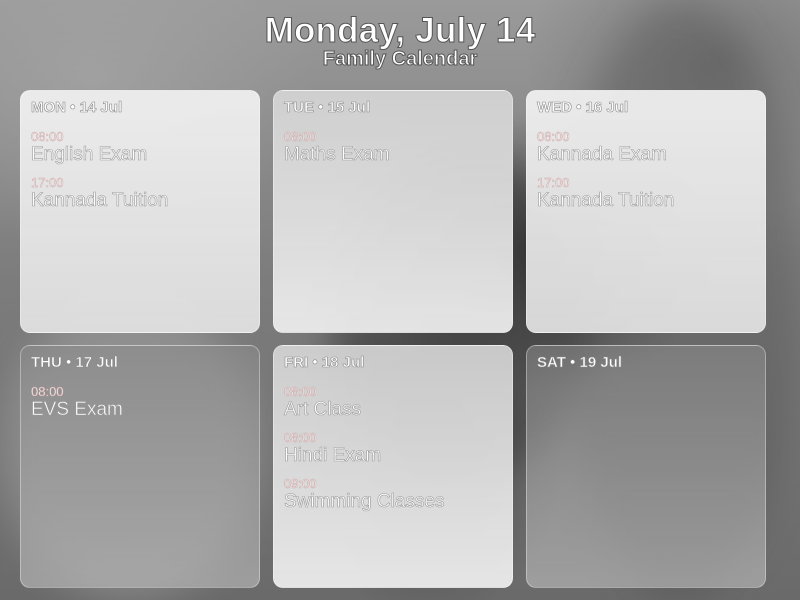  Describe the element at coordinates (400, 31) in the screenshot. I see `date-title: Monday, July 14` at that location.